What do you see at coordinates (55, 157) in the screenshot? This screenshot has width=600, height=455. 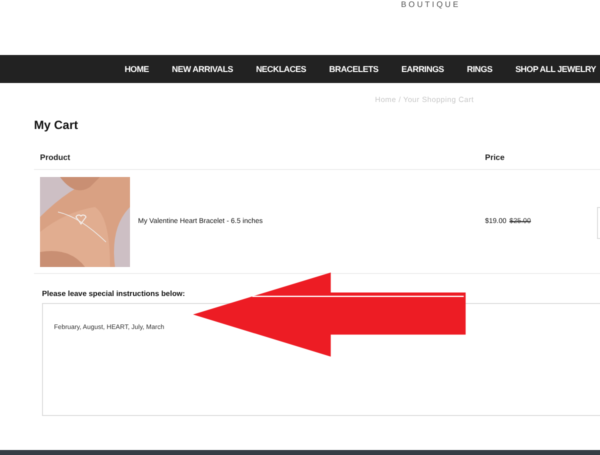 I see `column-header: Product` at bounding box center [55, 157].